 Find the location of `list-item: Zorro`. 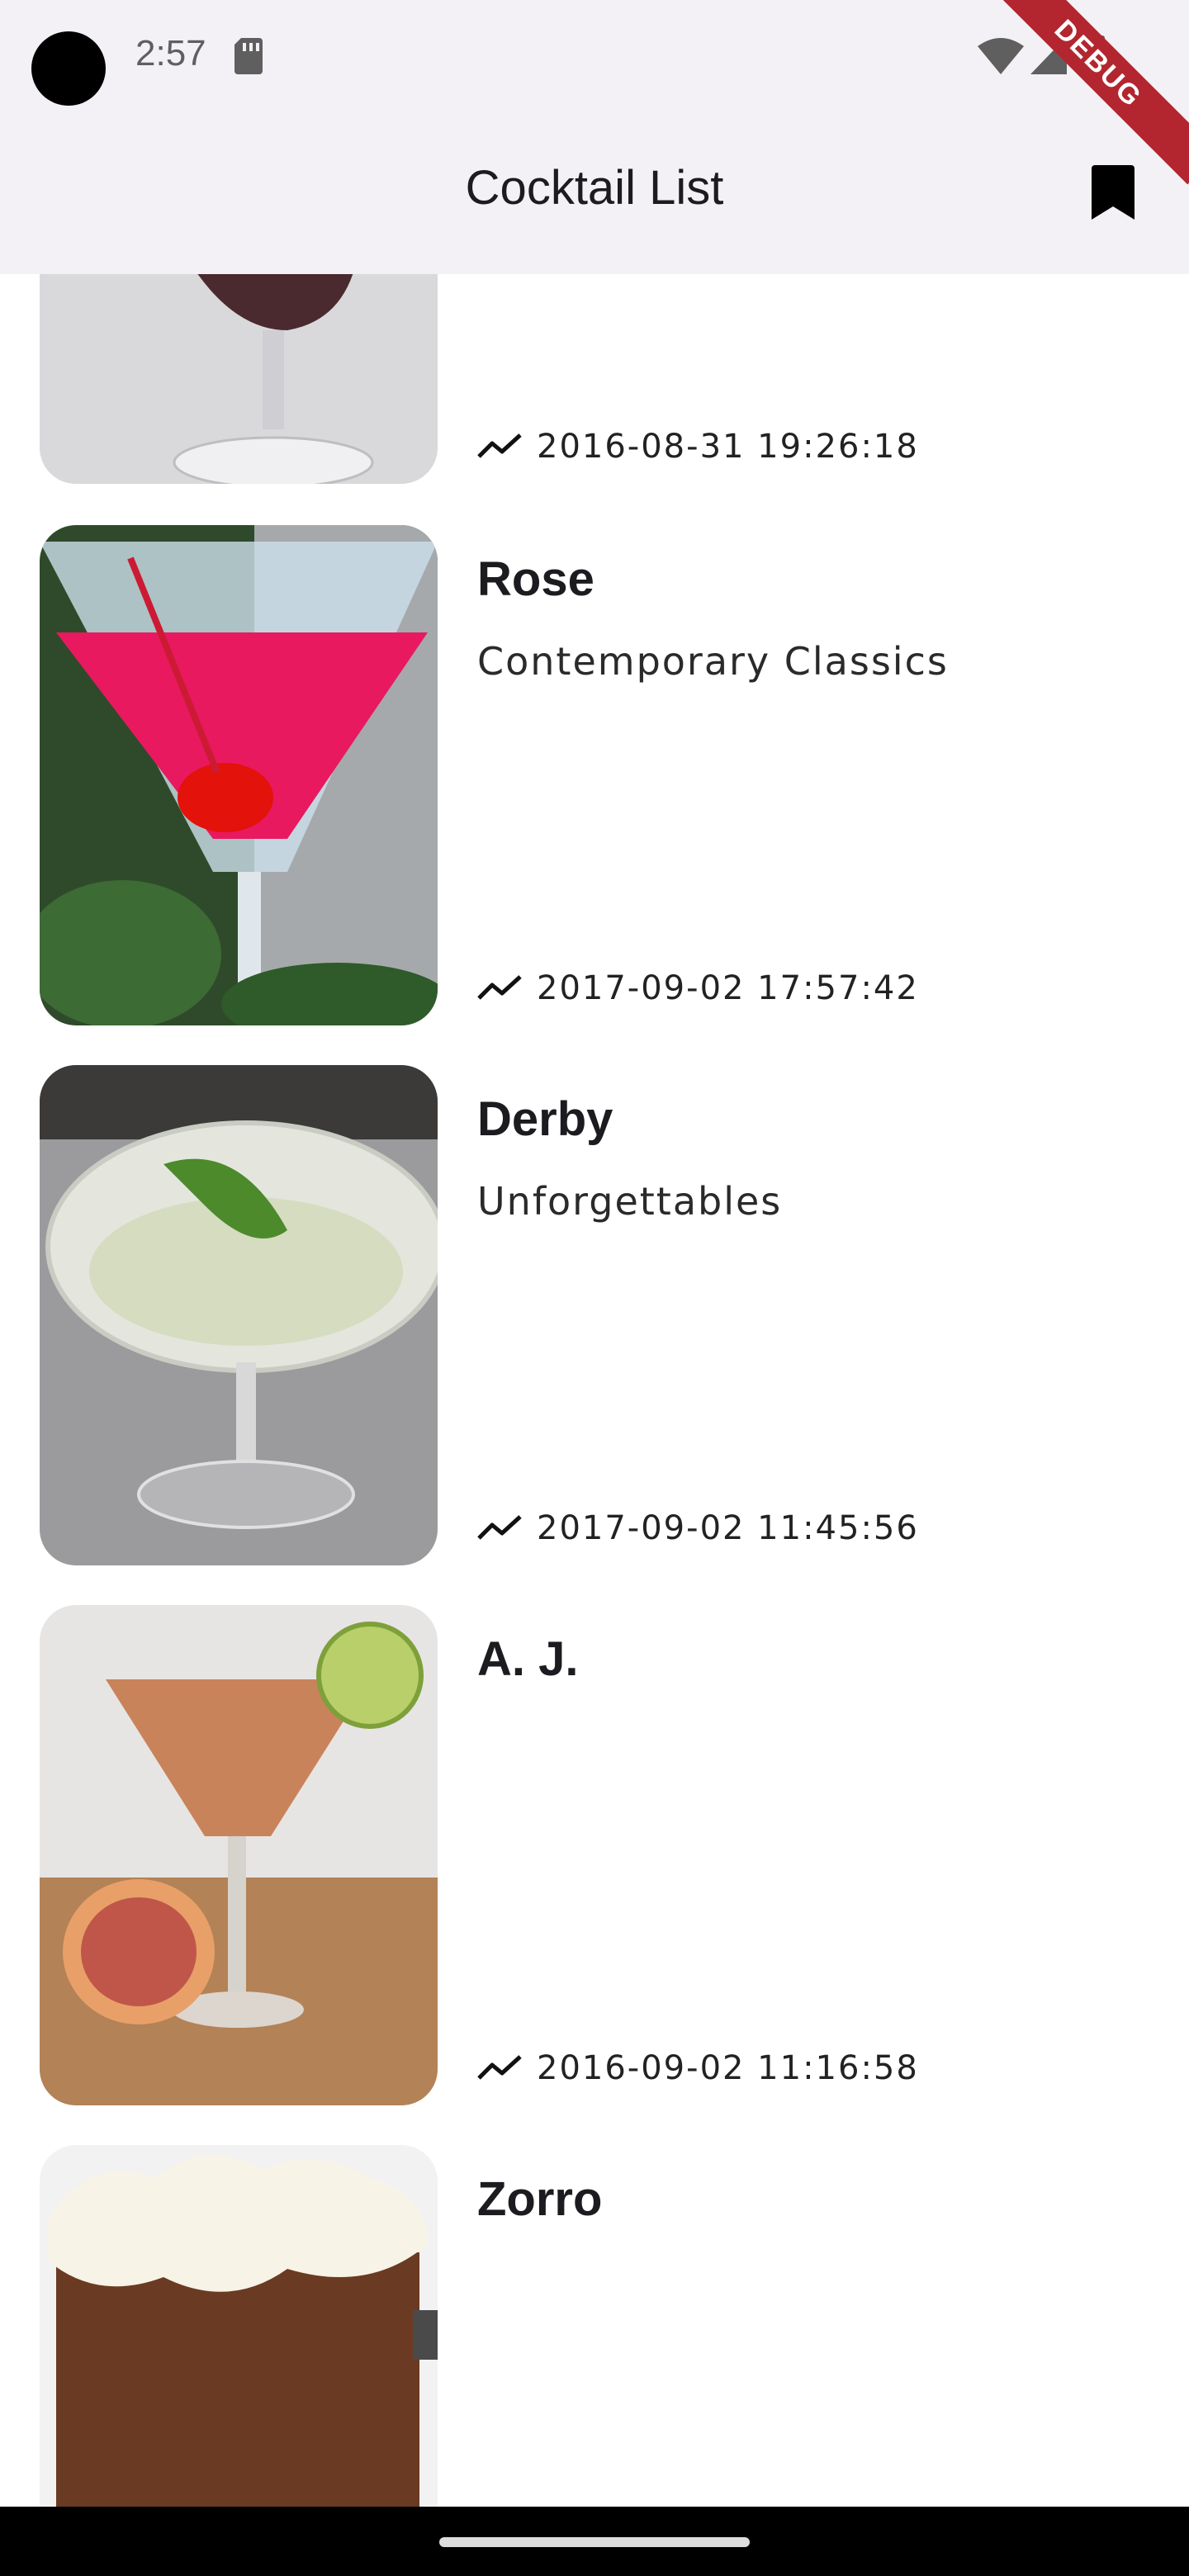

list-item: Zorro is located at coordinates (594, 2326).